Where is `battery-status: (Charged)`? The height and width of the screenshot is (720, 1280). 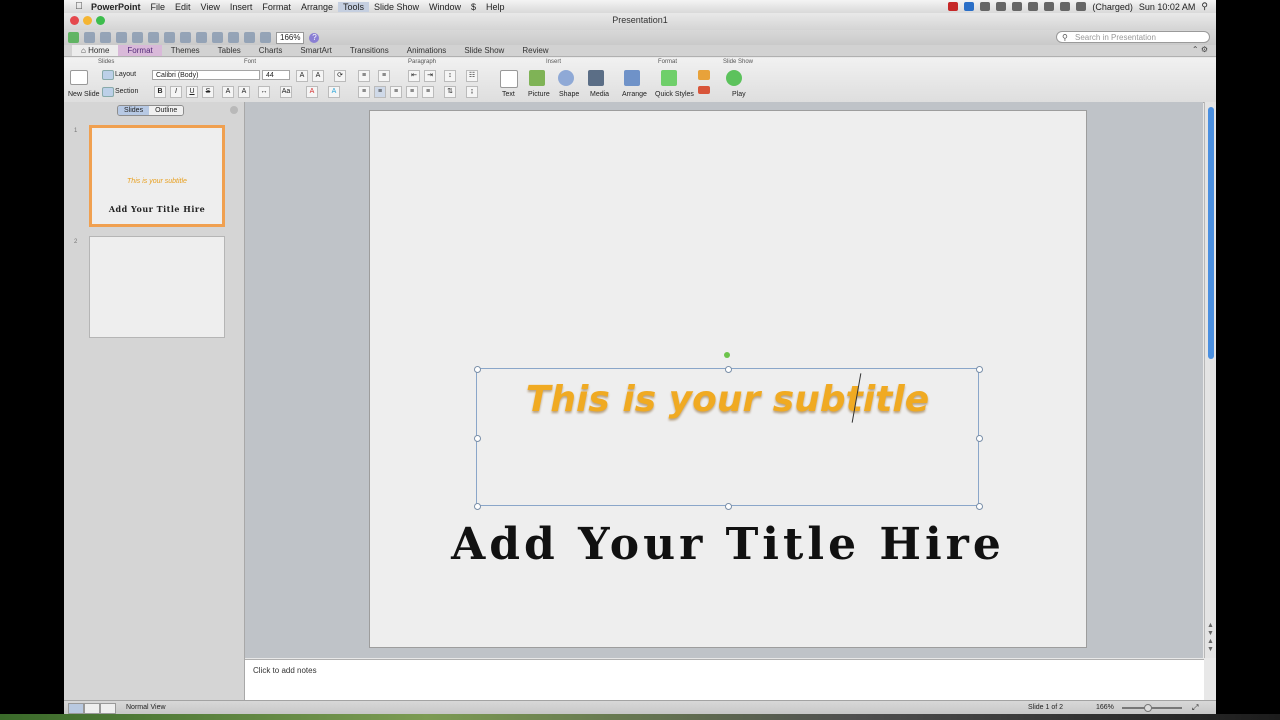 battery-status: (Charged) is located at coordinates (1112, 7).